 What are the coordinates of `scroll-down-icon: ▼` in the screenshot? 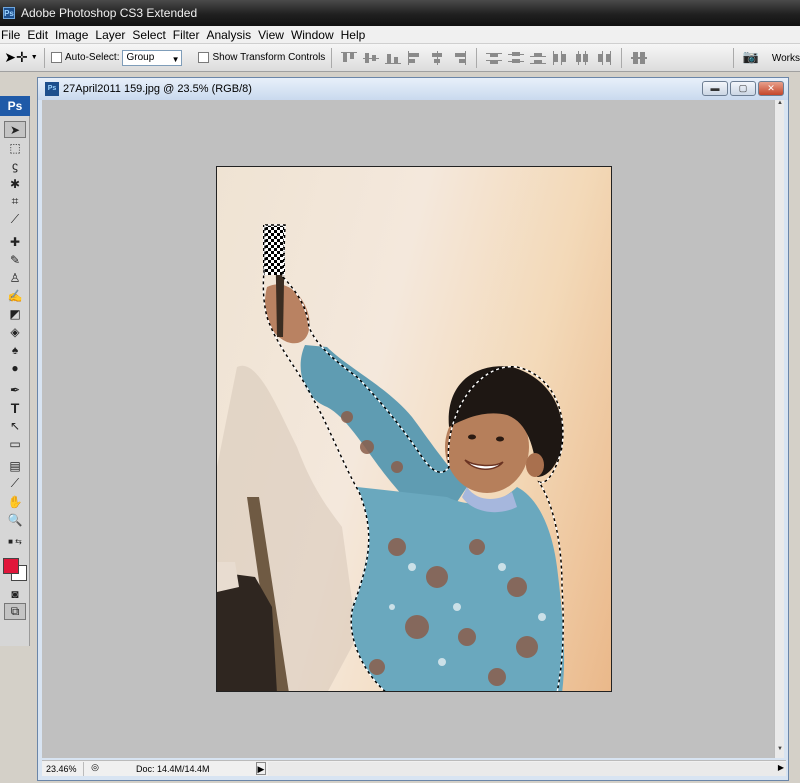 It's located at (780, 752).